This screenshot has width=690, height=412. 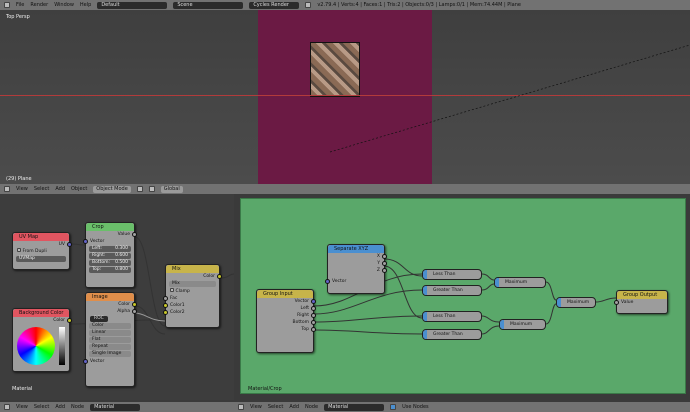 What do you see at coordinates (132, 5) in the screenshot?
I see `layout-selector: Default` at bounding box center [132, 5].